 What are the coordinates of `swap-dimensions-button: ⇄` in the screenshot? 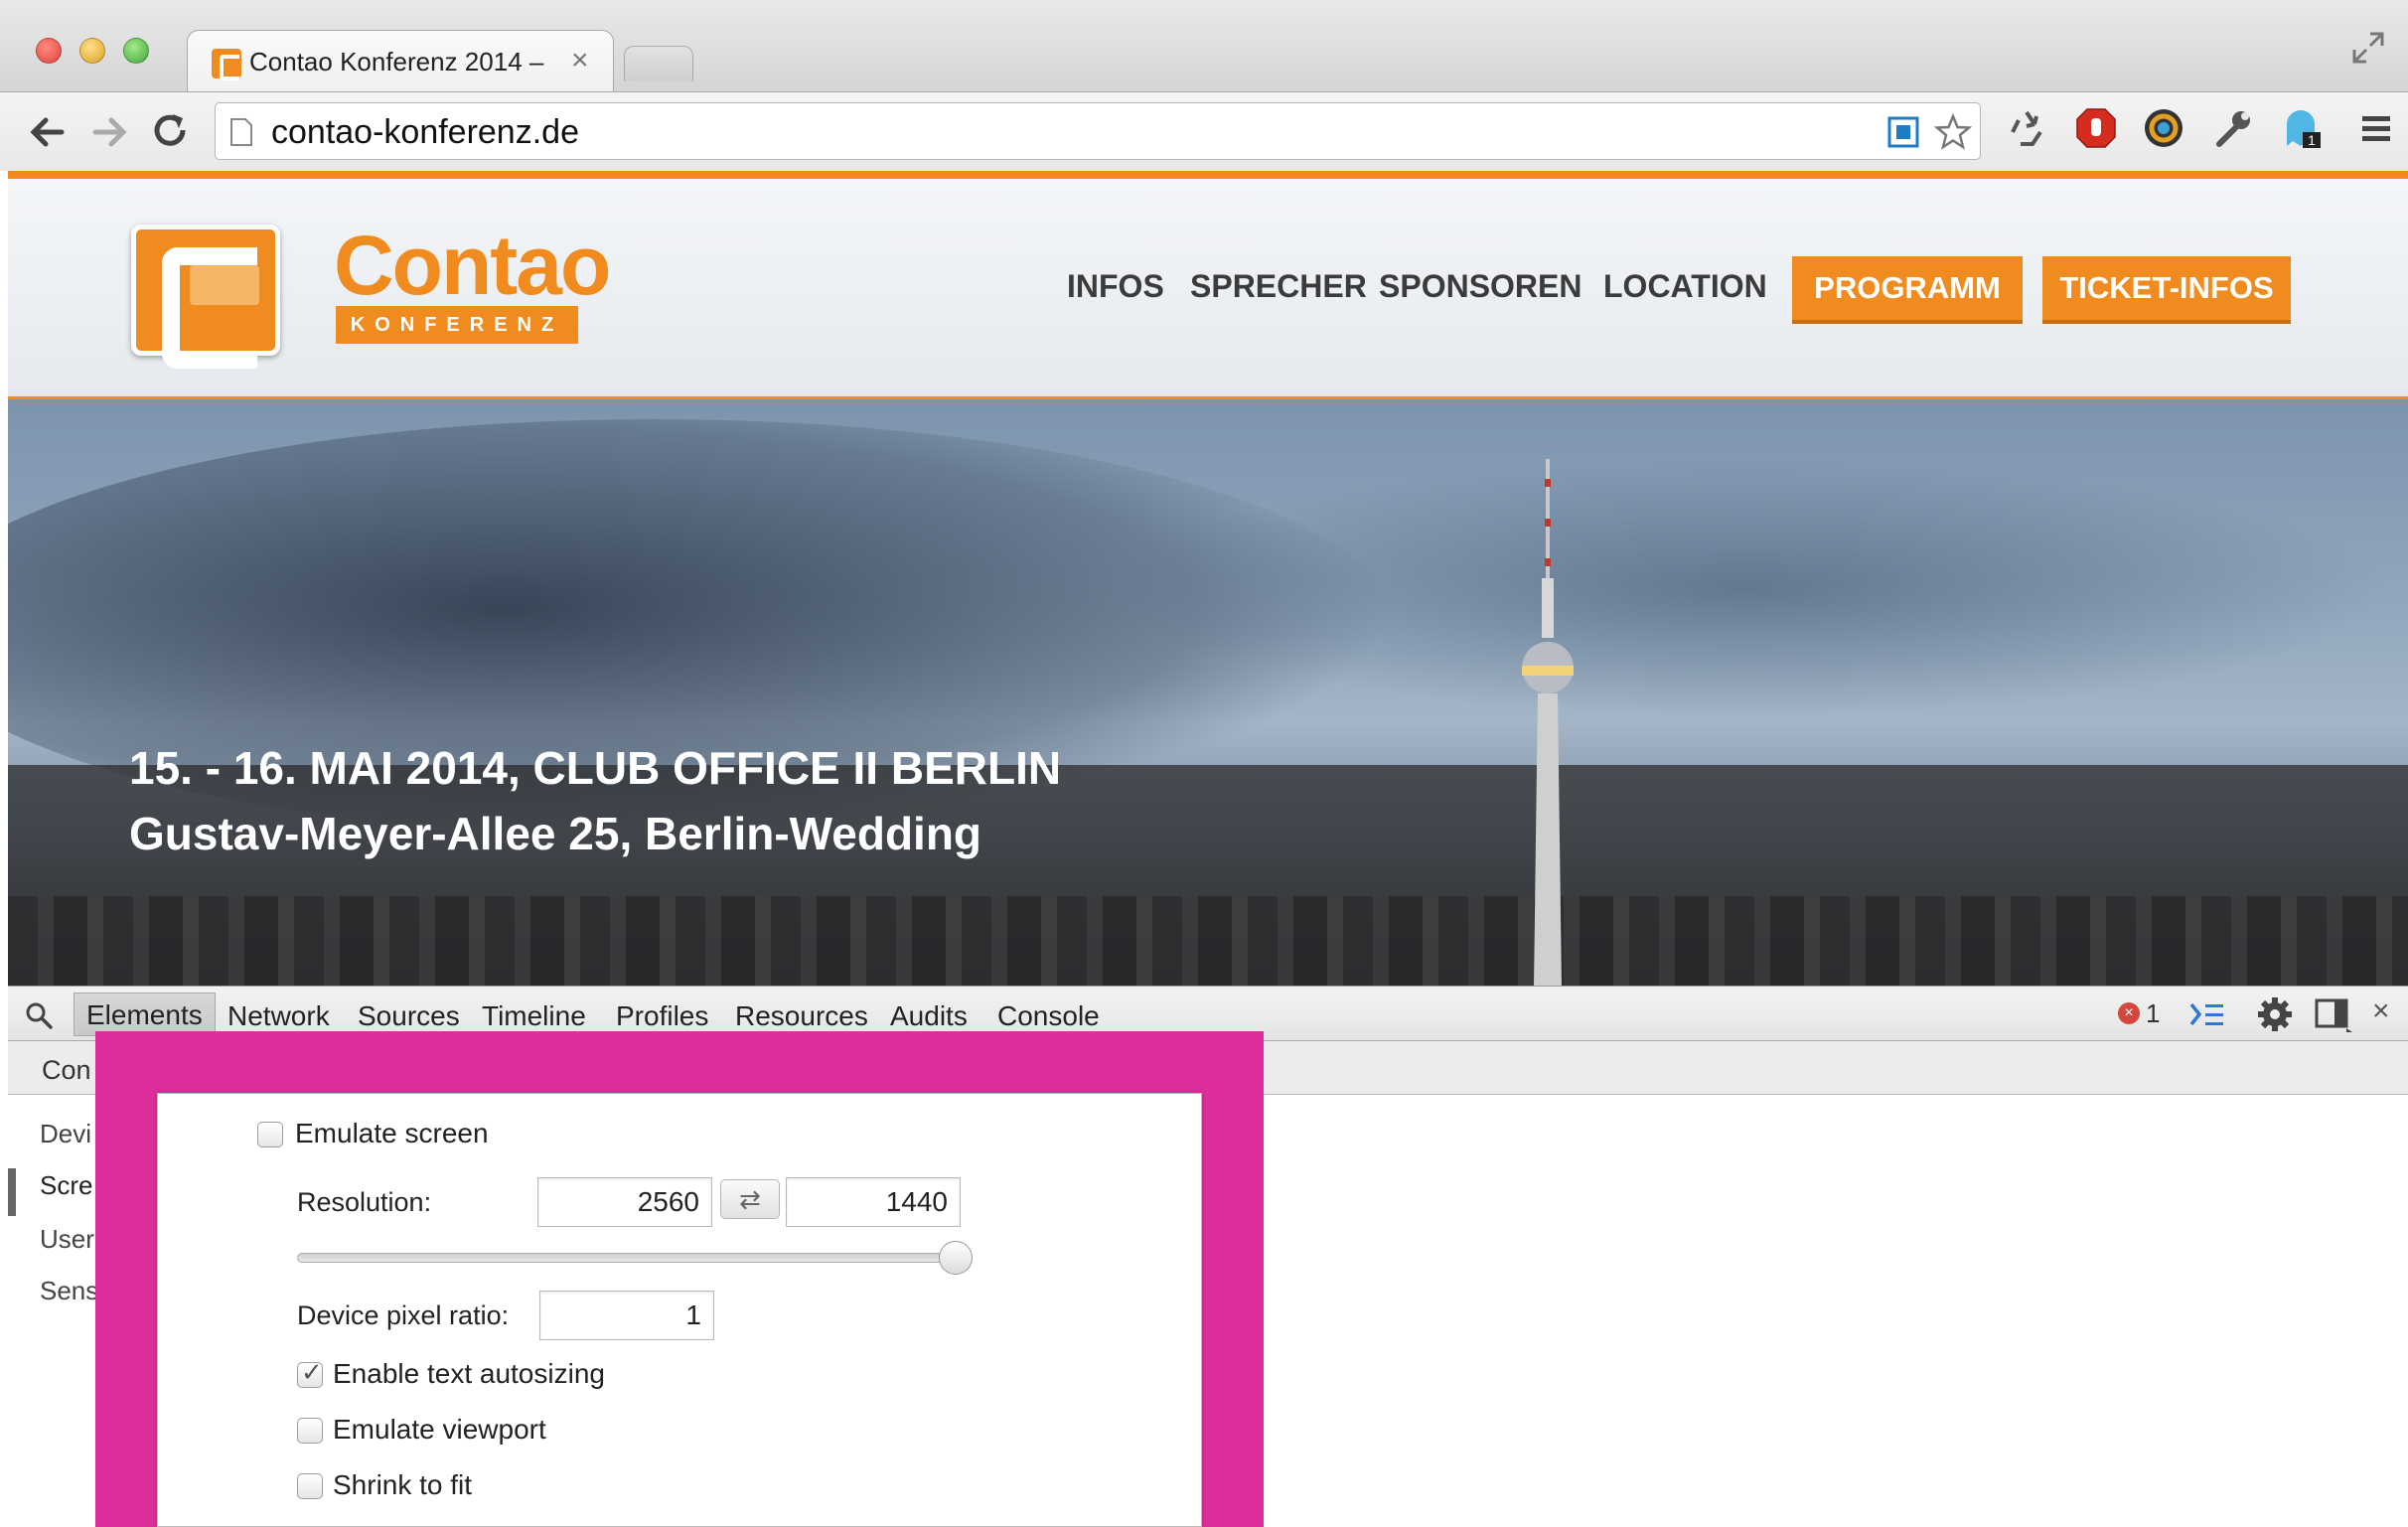 It's located at (750, 1199).